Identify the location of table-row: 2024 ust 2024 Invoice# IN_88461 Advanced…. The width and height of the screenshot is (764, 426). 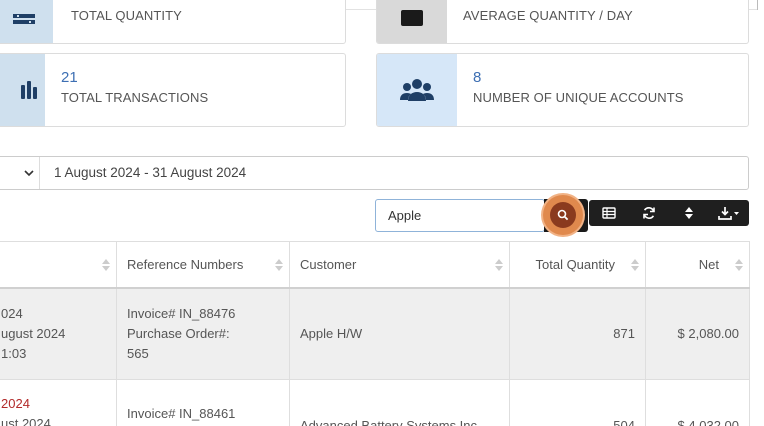
(375, 402).